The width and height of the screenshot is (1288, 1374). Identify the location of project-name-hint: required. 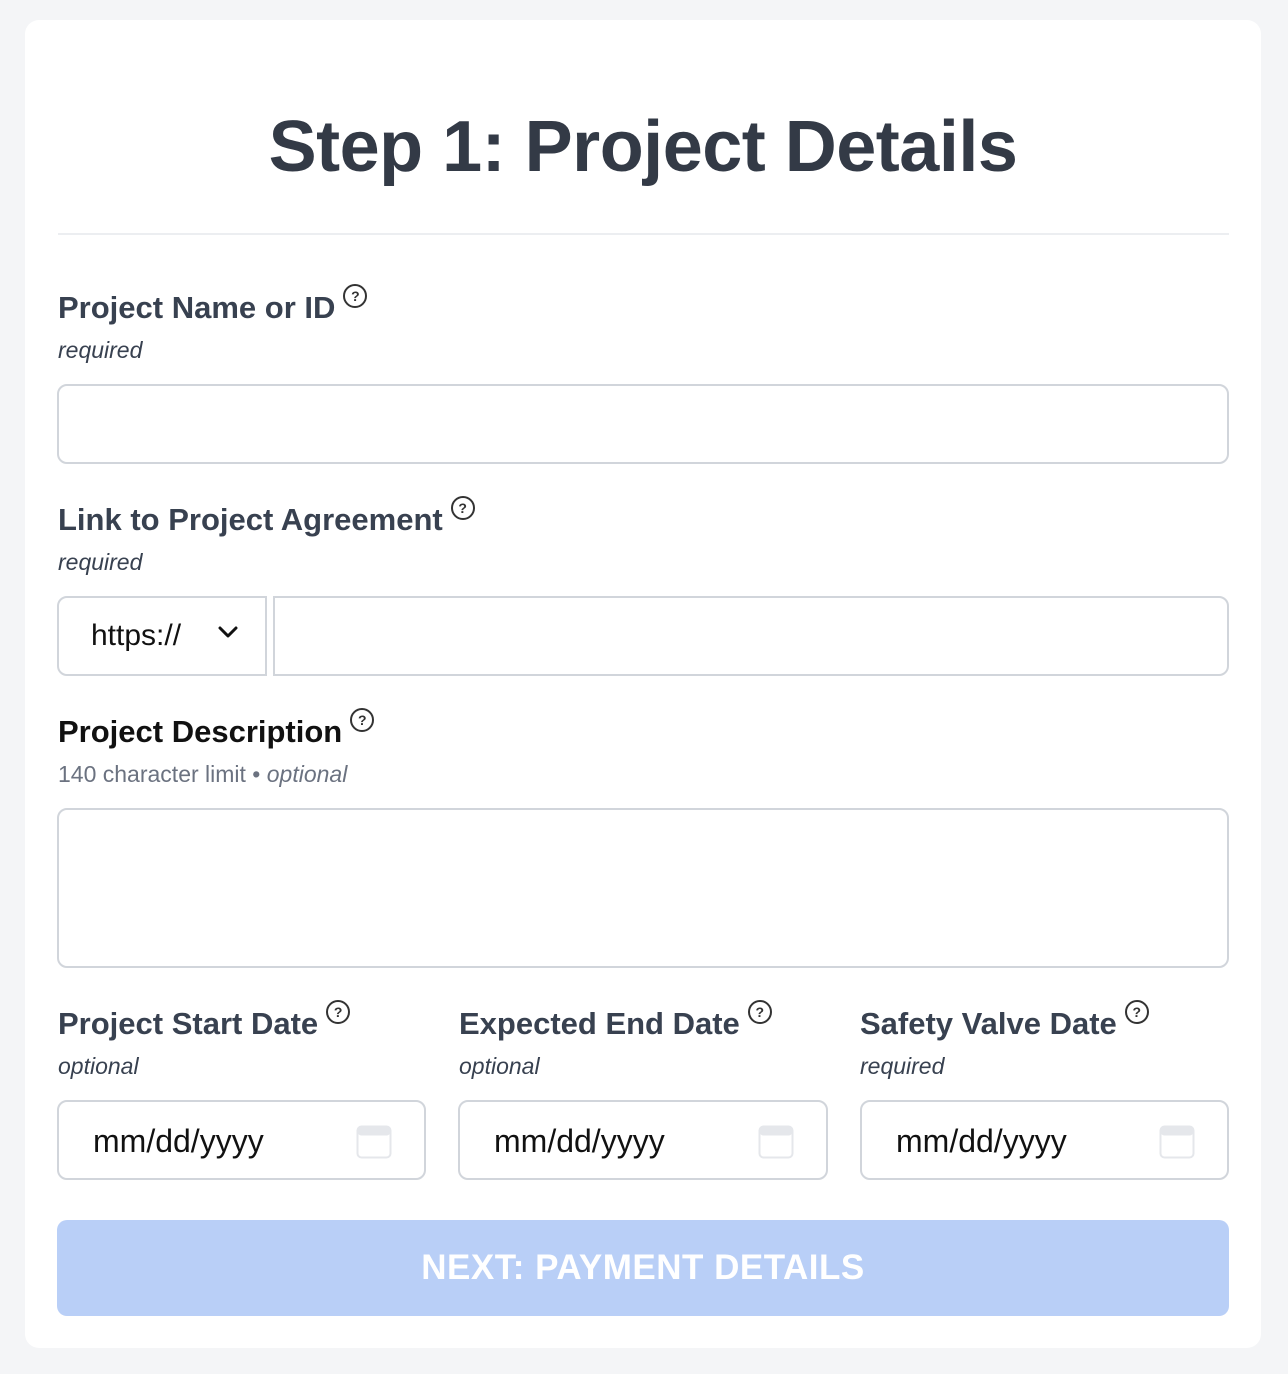
(100, 350).